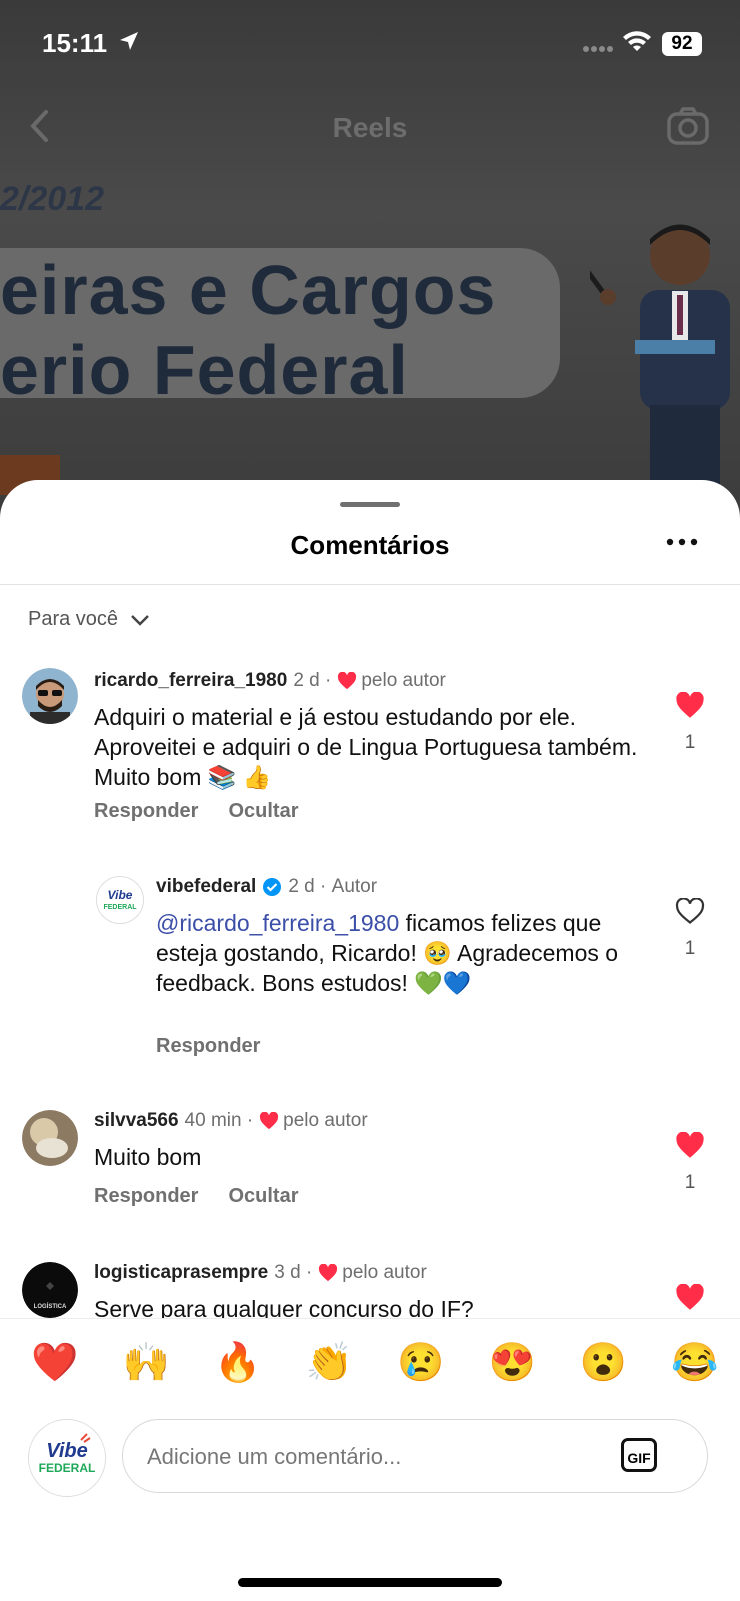 This screenshot has height=1601, width=740. What do you see at coordinates (512, 1363) in the screenshot?
I see `reaction-heart-eyes: 😍` at bounding box center [512, 1363].